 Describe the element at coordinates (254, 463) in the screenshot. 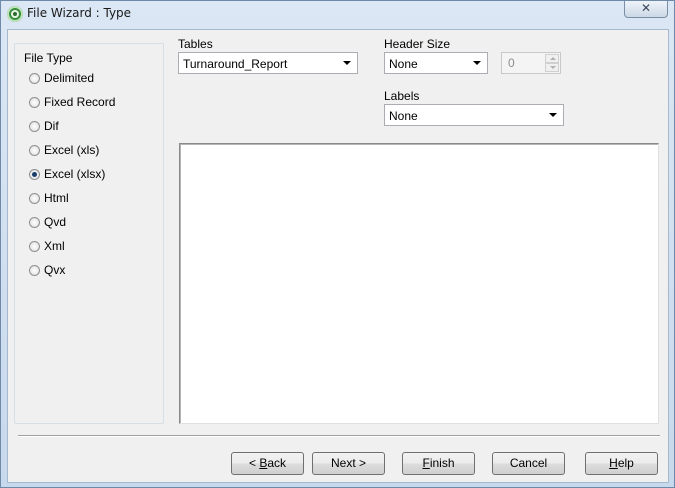

I see `back-button-prefix: <` at that location.